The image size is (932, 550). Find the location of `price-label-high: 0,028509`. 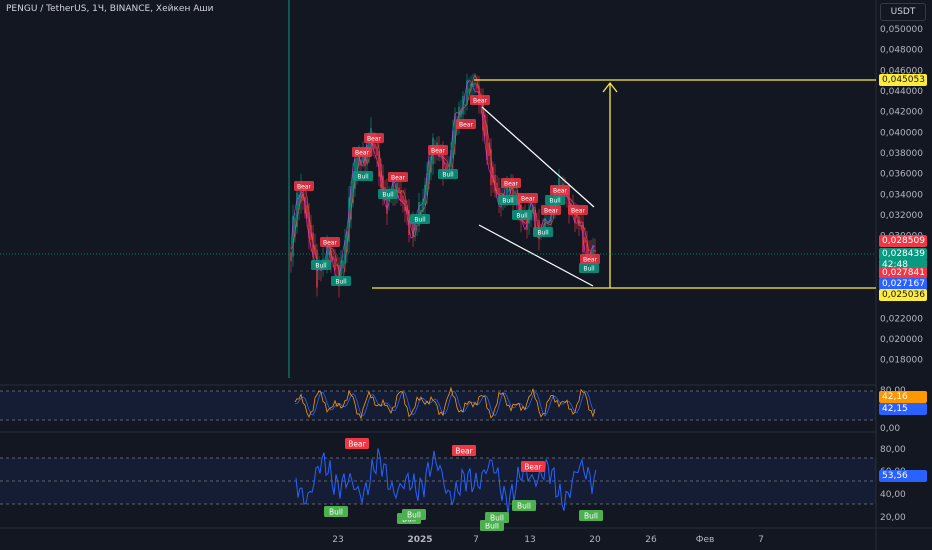

price-label-high: 0,028509 is located at coordinates (903, 241).